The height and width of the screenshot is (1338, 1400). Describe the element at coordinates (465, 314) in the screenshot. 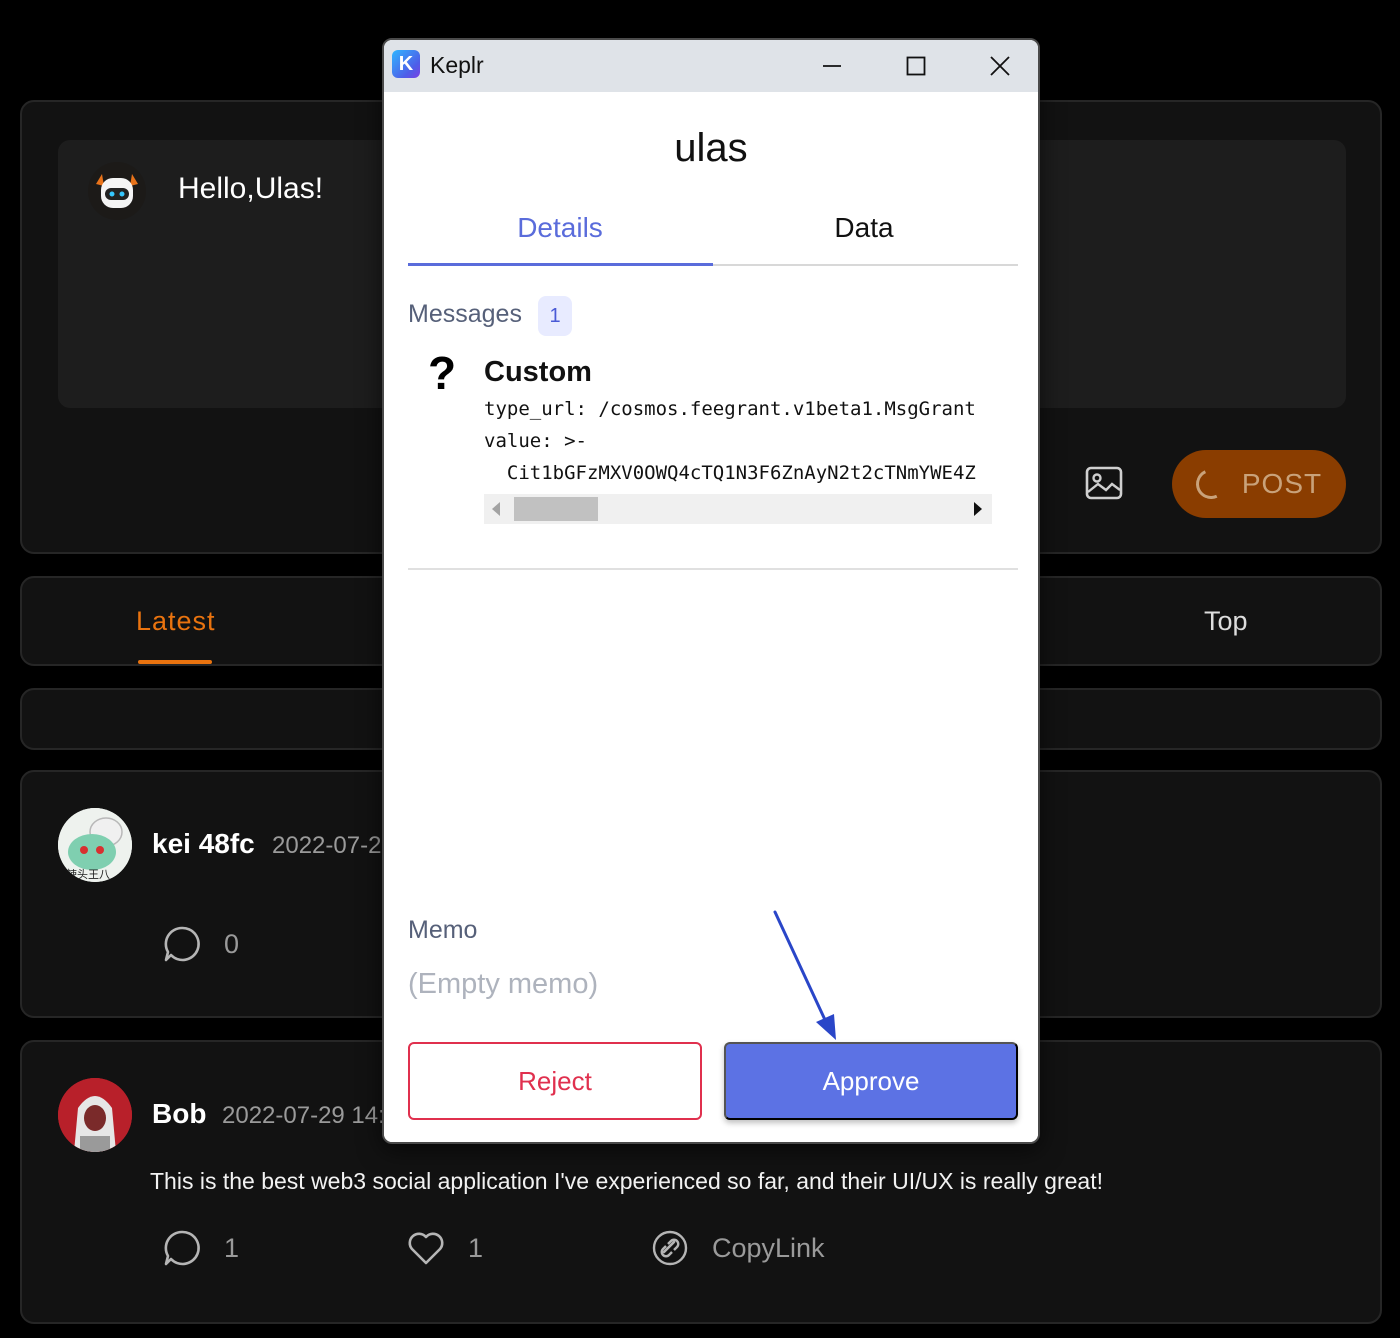

I see `messages-label: Messages` at that location.